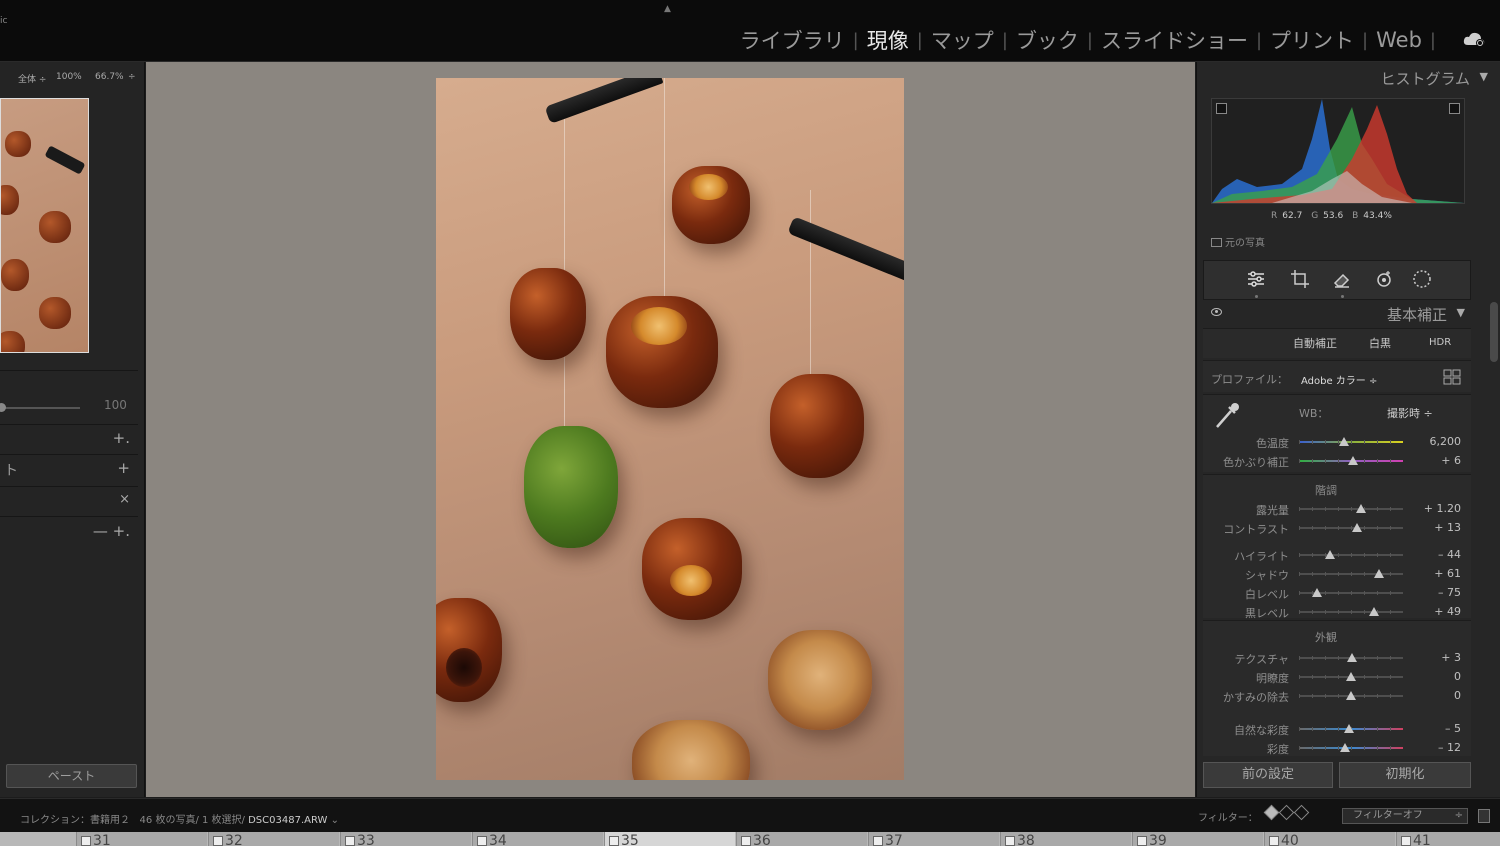  What do you see at coordinates (75, 820) in the screenshot?
I see `collection-name: コレクション：書籍用２` at bounding box center [75, 820].